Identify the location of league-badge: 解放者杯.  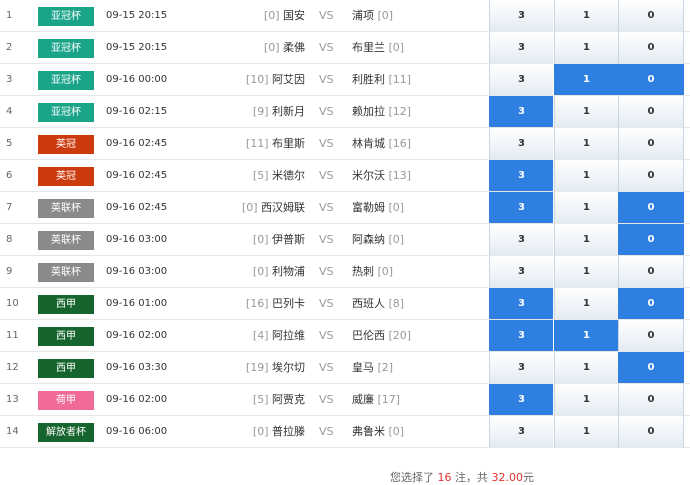
(66, 432).